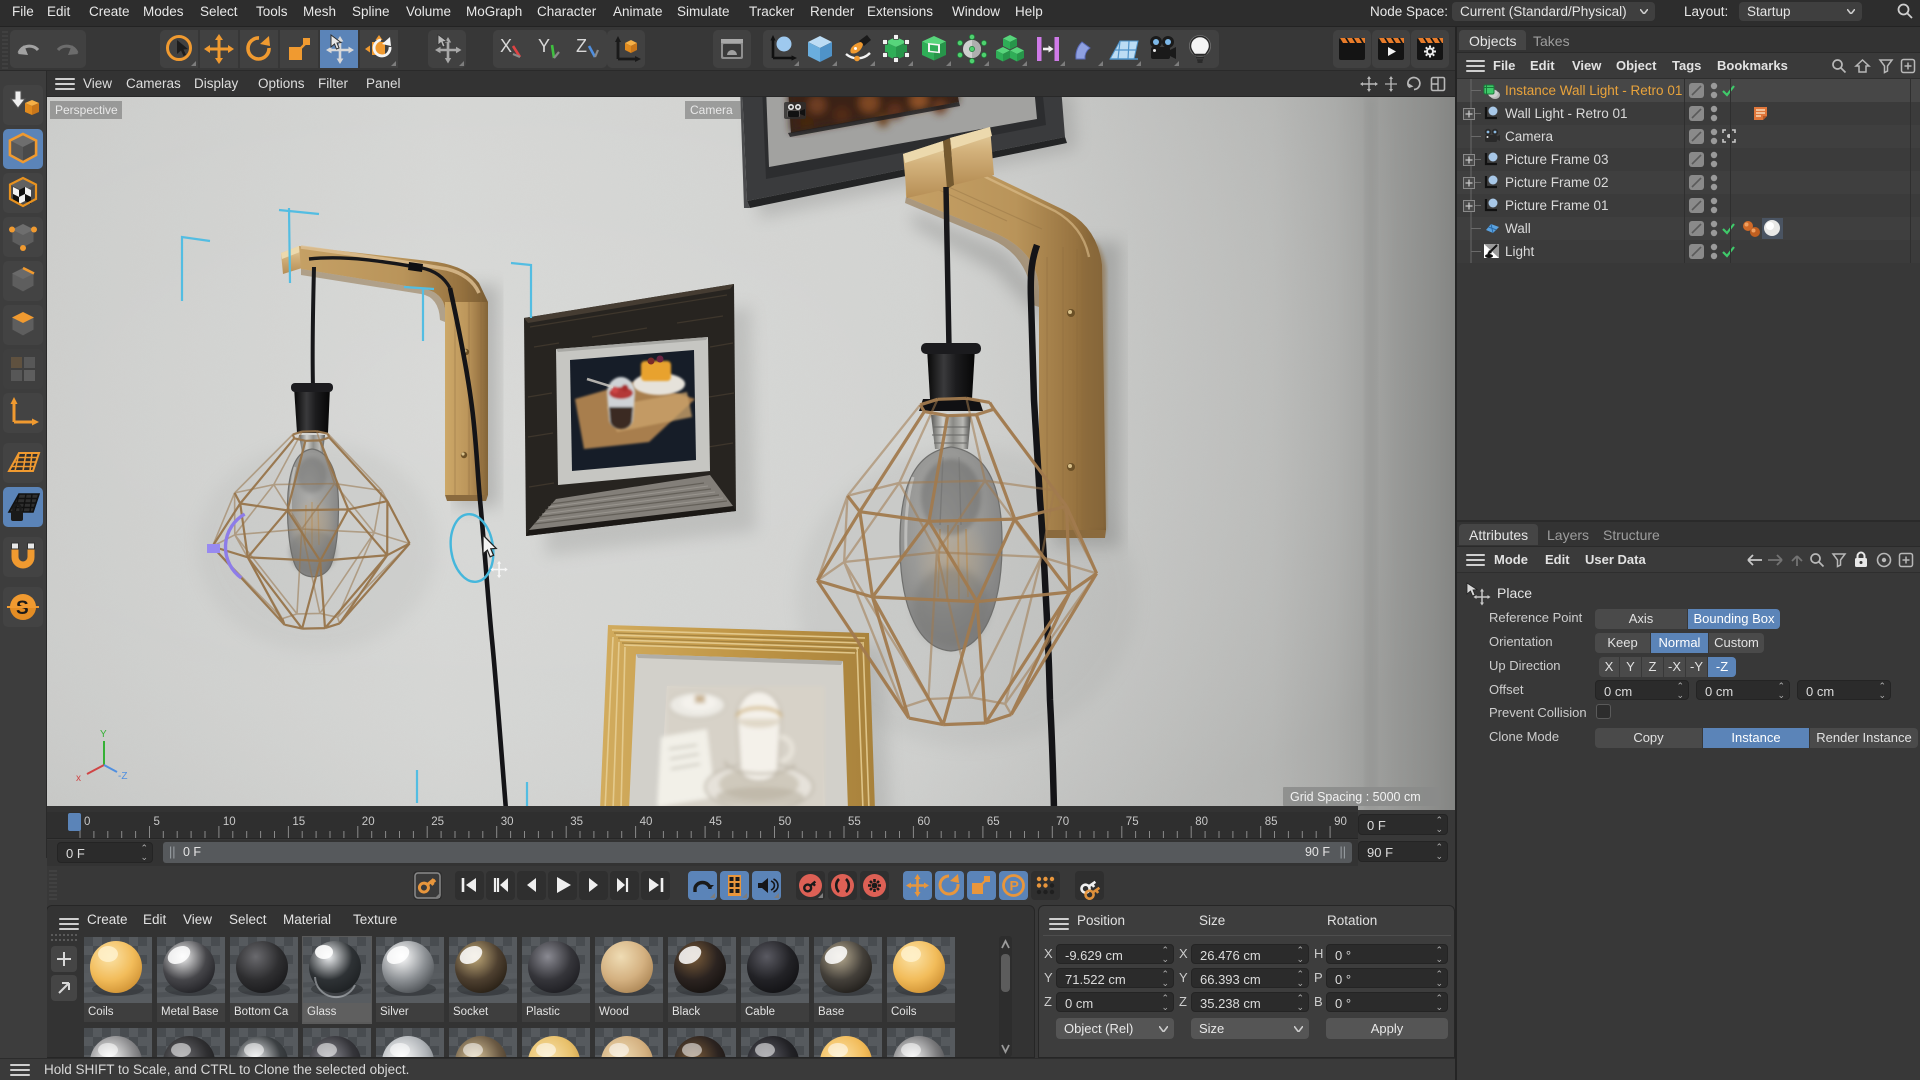  I want to click on svg-text: 15, so click(298, 822).